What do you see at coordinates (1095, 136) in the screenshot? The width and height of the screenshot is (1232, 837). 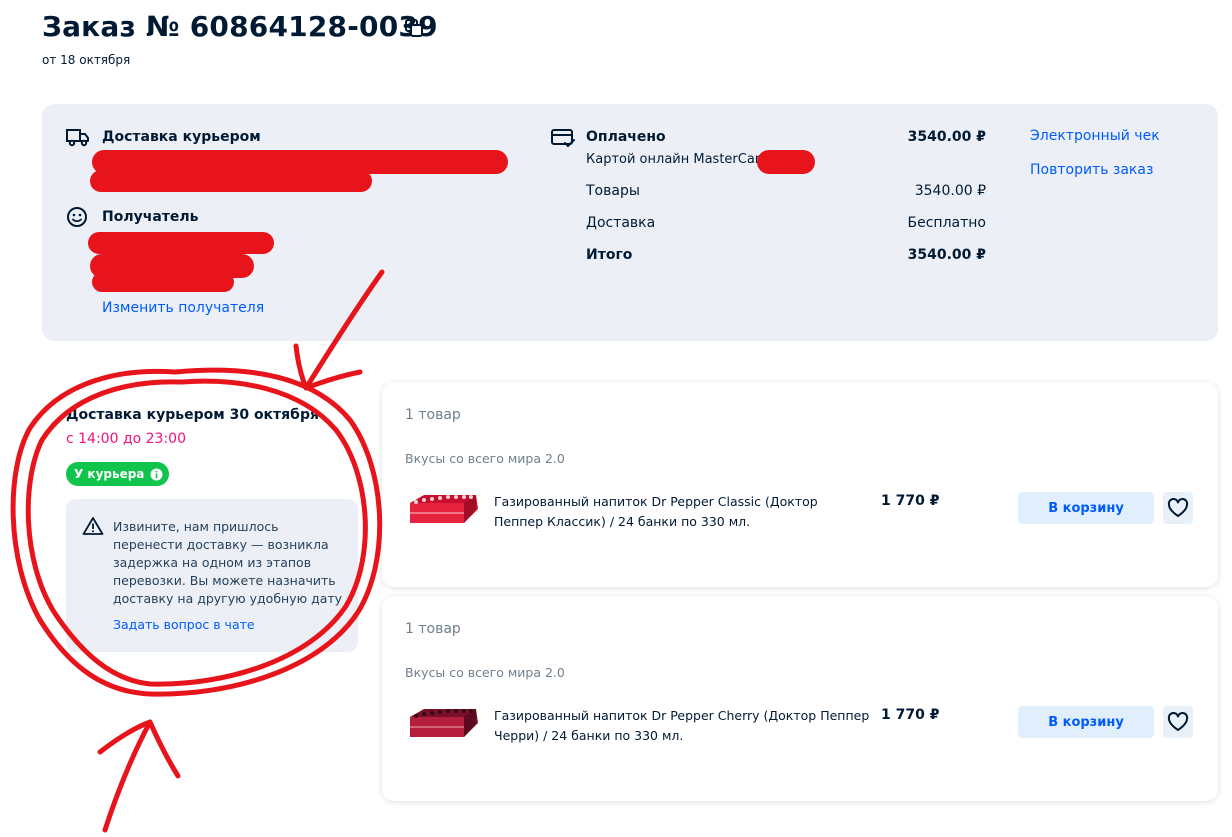 I see `receipt-link: Электронный чек` at bounding box center [1095, 136].